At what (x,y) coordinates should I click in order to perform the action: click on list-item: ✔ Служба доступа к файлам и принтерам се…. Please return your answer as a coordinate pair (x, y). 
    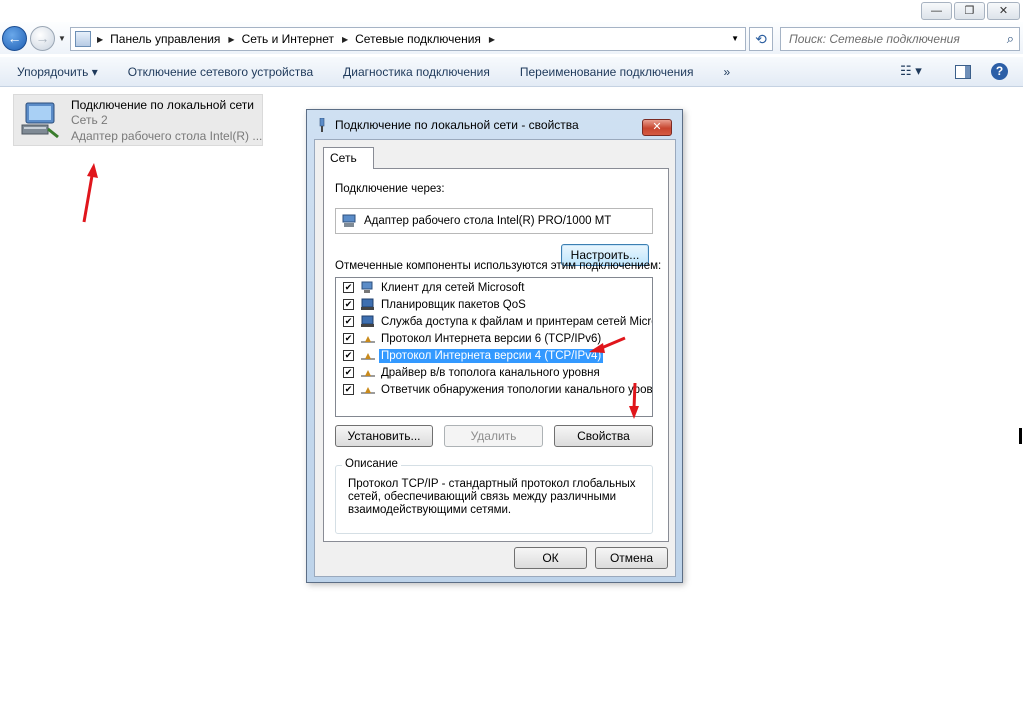
    Looking at the image, I should click on (494, 321).